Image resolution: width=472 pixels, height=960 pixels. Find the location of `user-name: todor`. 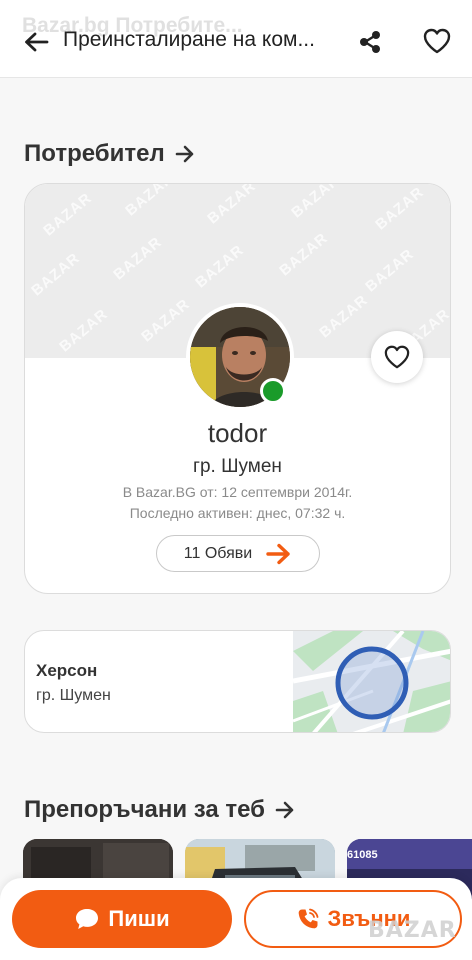

user-name: todor is located at coordinates (237, 433).